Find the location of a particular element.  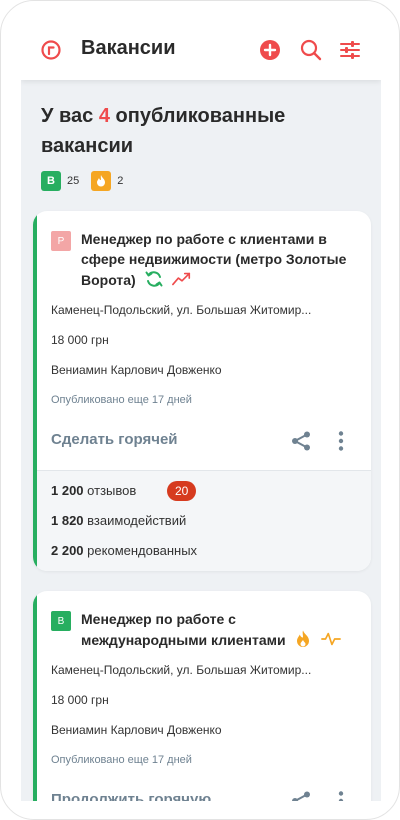

interactions-label: взаимодействий is located at coordinates (137, 520).